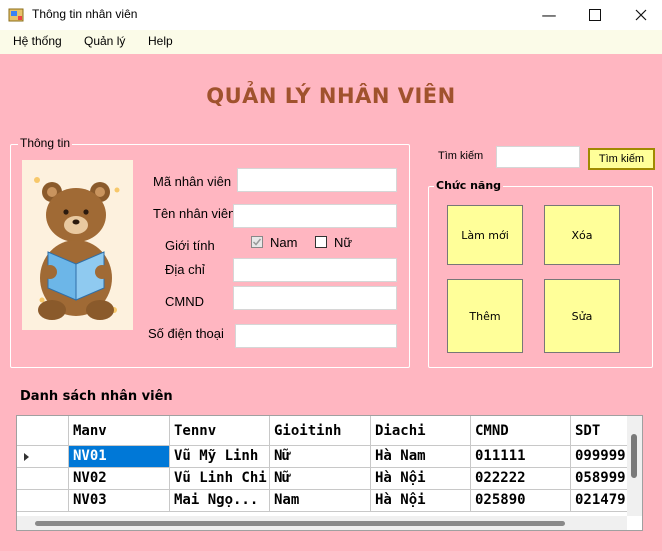  I want to click on column-header: CMND, so click(521, 431).